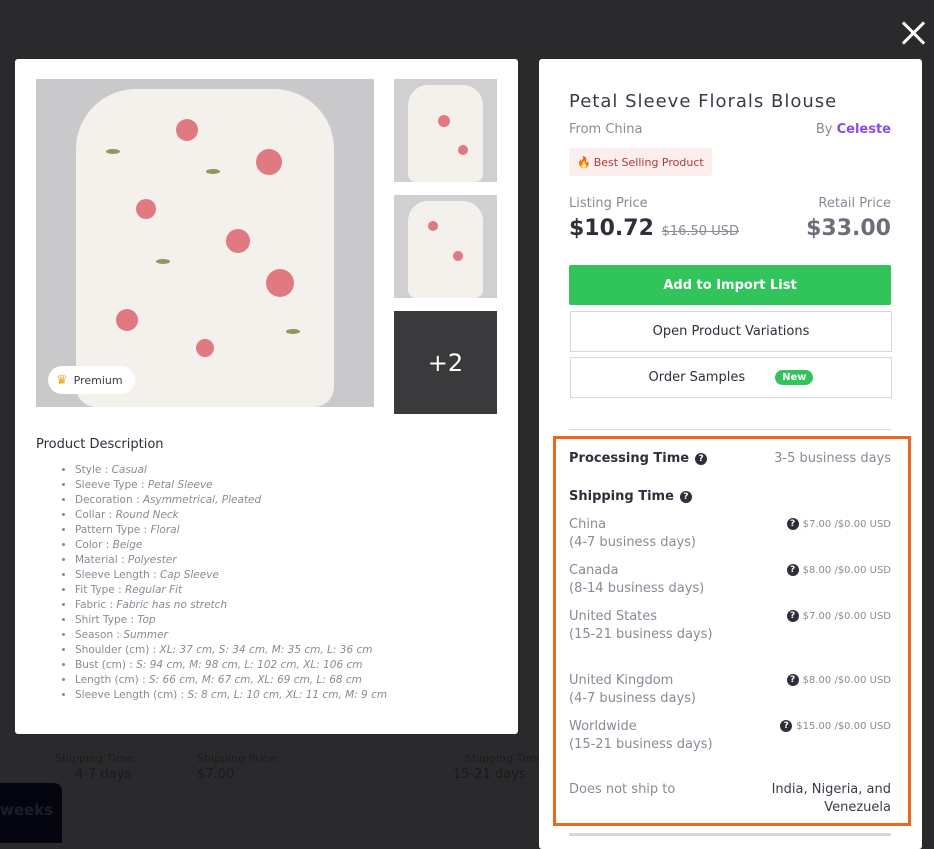  Describe the element at coordinates (794, 377) in the screenshot. I see `new-badge: New` at that location.